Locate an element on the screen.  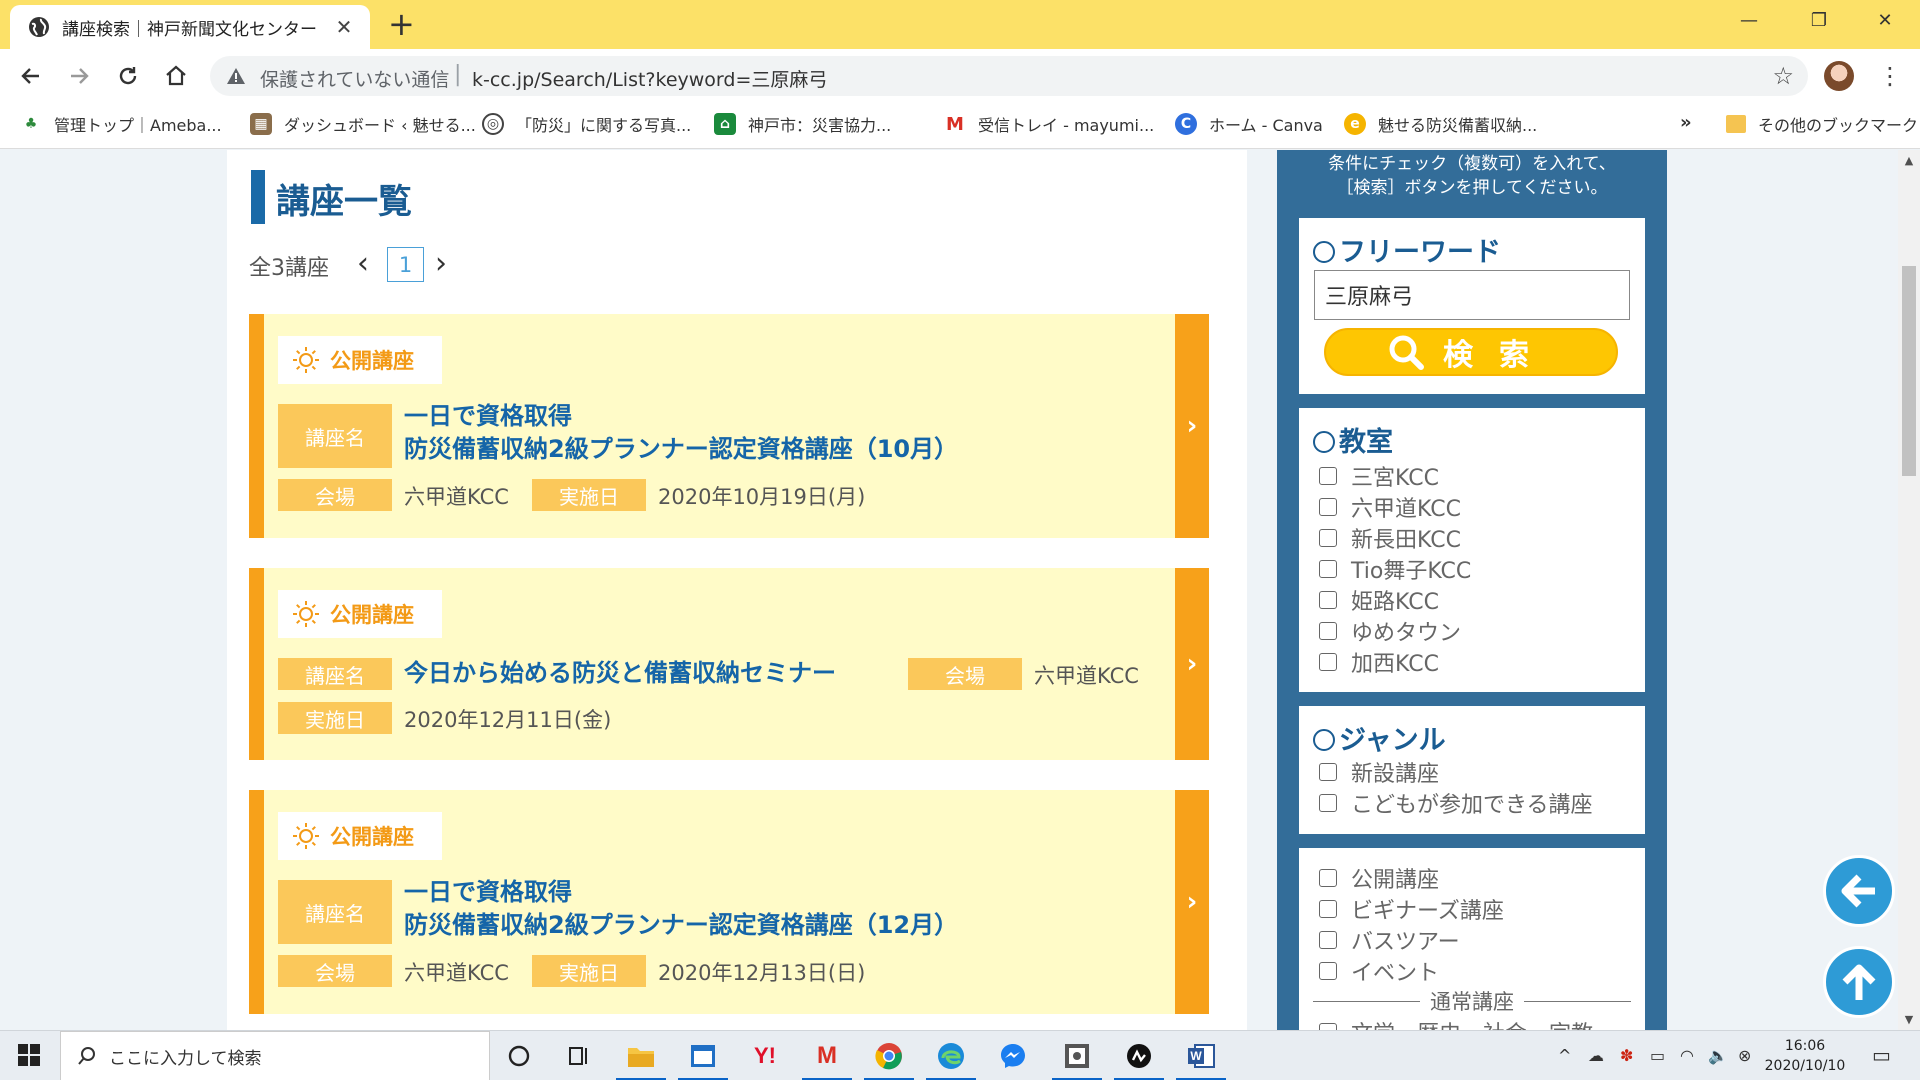
scroll-down-icon: ▼ is located at coordinates (1909, 1019).